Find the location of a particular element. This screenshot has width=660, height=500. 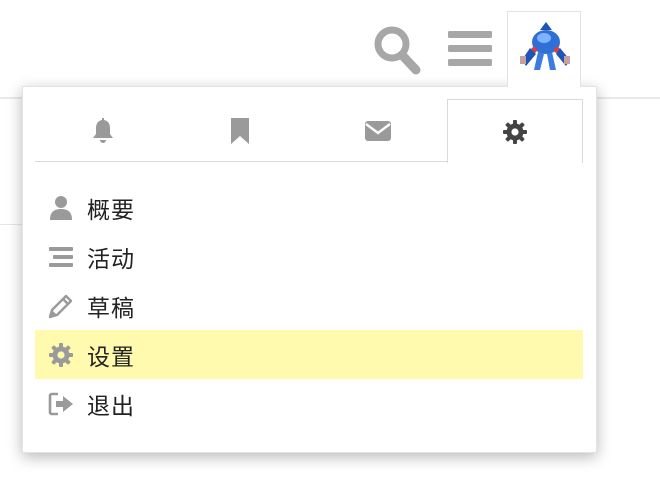

menu-item-label: 退出 is located at coordinates (111, 406).